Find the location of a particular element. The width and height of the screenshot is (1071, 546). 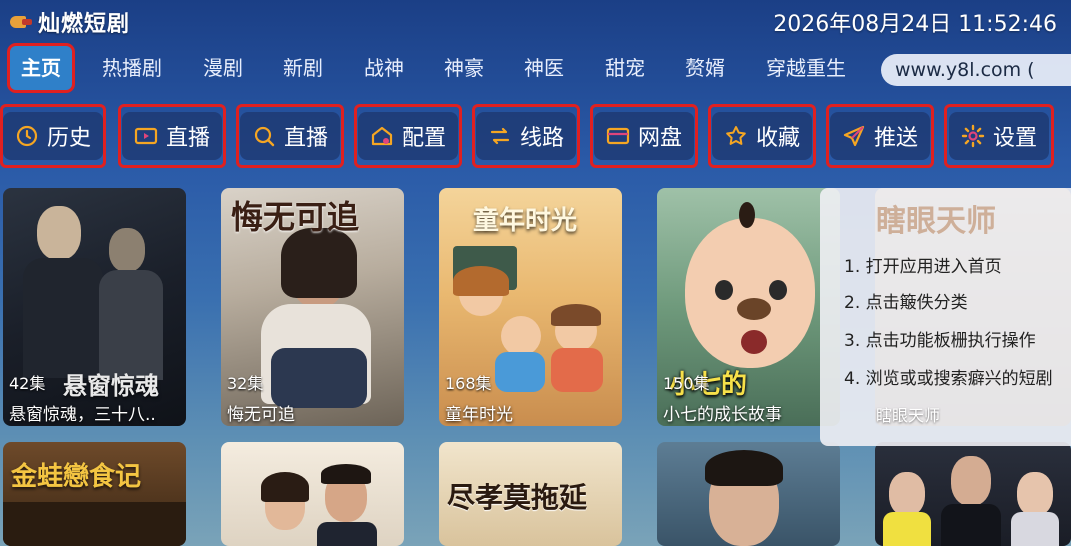

tab-tycoon: 神豪 is located at coordinates (464, 68).